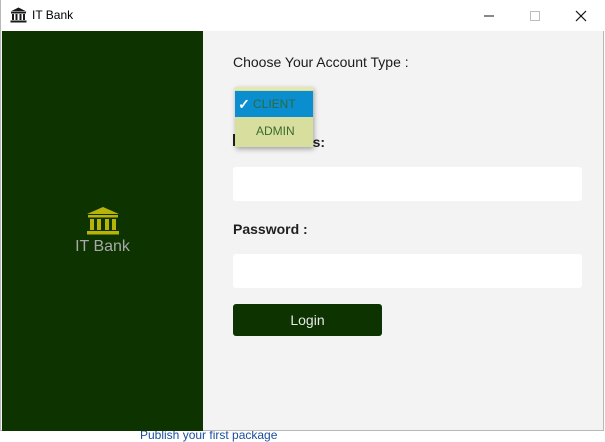  What do you see at coordinates (407, 184) in the screenshot?
I see `email-input` at bounding box center [407, 184].